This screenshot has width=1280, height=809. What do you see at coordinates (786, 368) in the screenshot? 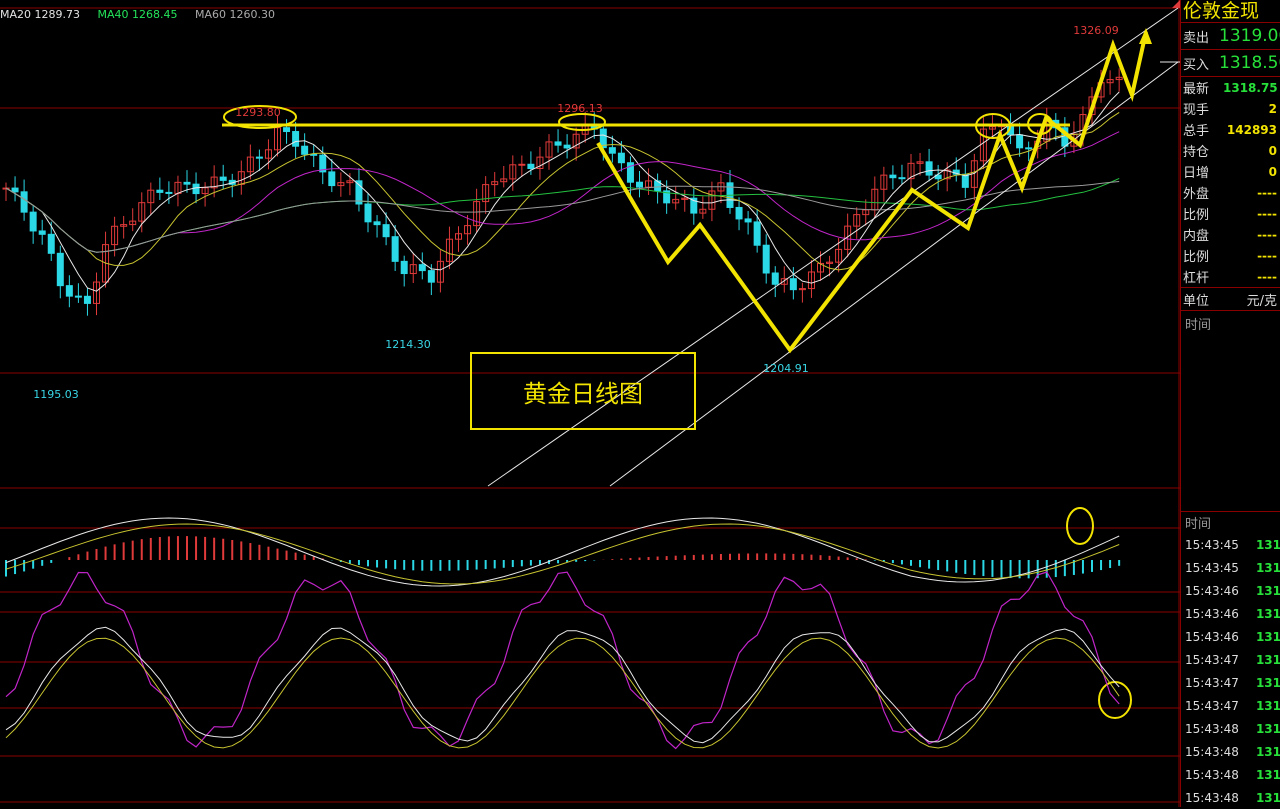
I see `price-label: 1204.91` at bounding box center [786, 368].